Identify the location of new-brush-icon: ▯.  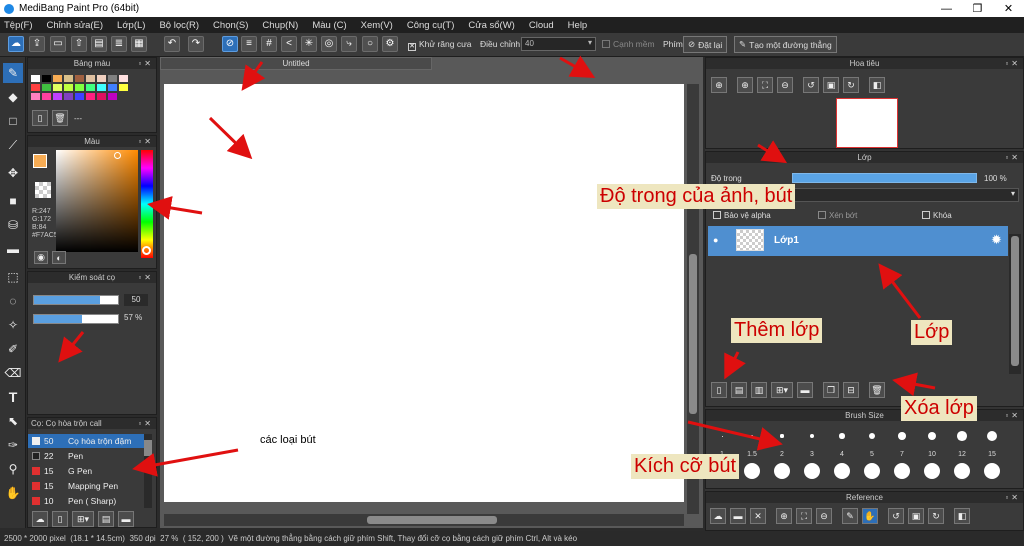
(60, 519).